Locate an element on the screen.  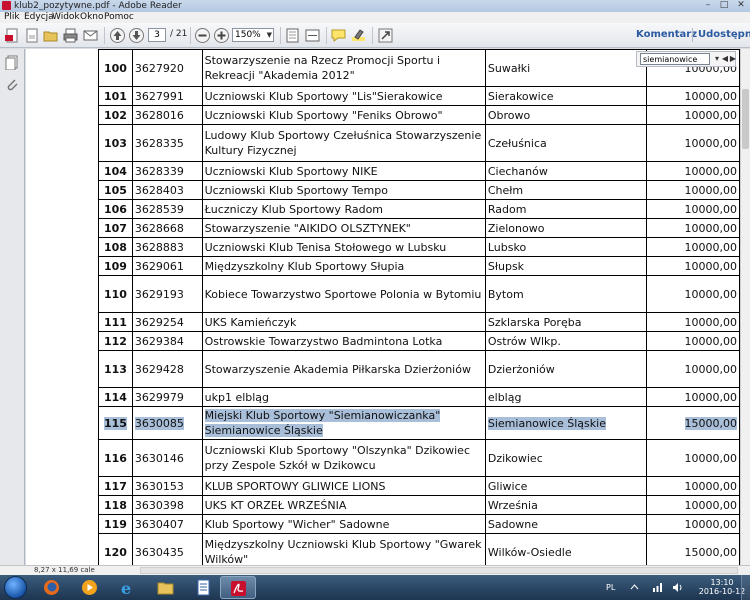
sticky-note-icon is located at coordinates (338, 35).